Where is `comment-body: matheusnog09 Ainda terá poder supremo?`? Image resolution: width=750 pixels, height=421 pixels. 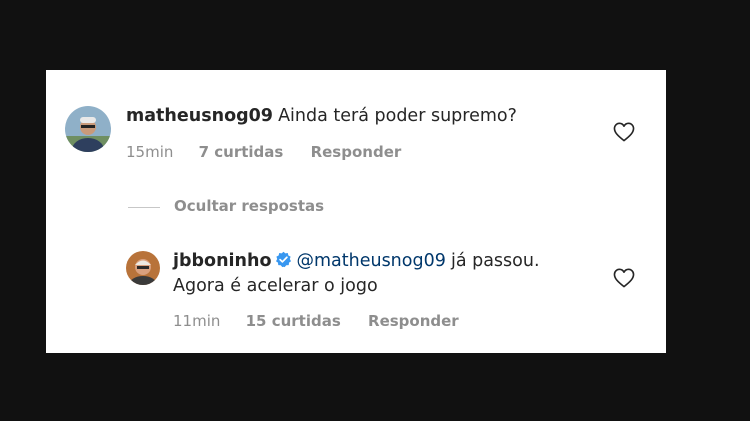 comment-body: matheusnog09 Ainda terá poder supremo? is located at coordinates (321, 116).